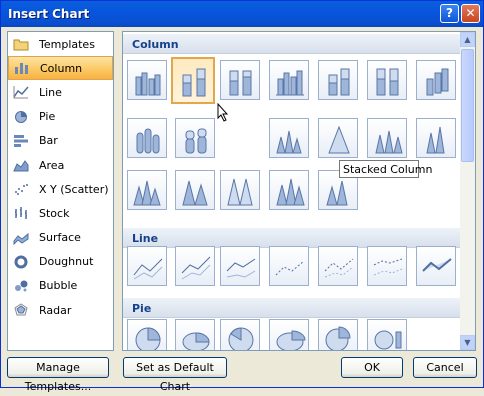 The height and width of the screenshot is (396, 484). I want to click on bar-of-pie-icon, so click(388, 340).